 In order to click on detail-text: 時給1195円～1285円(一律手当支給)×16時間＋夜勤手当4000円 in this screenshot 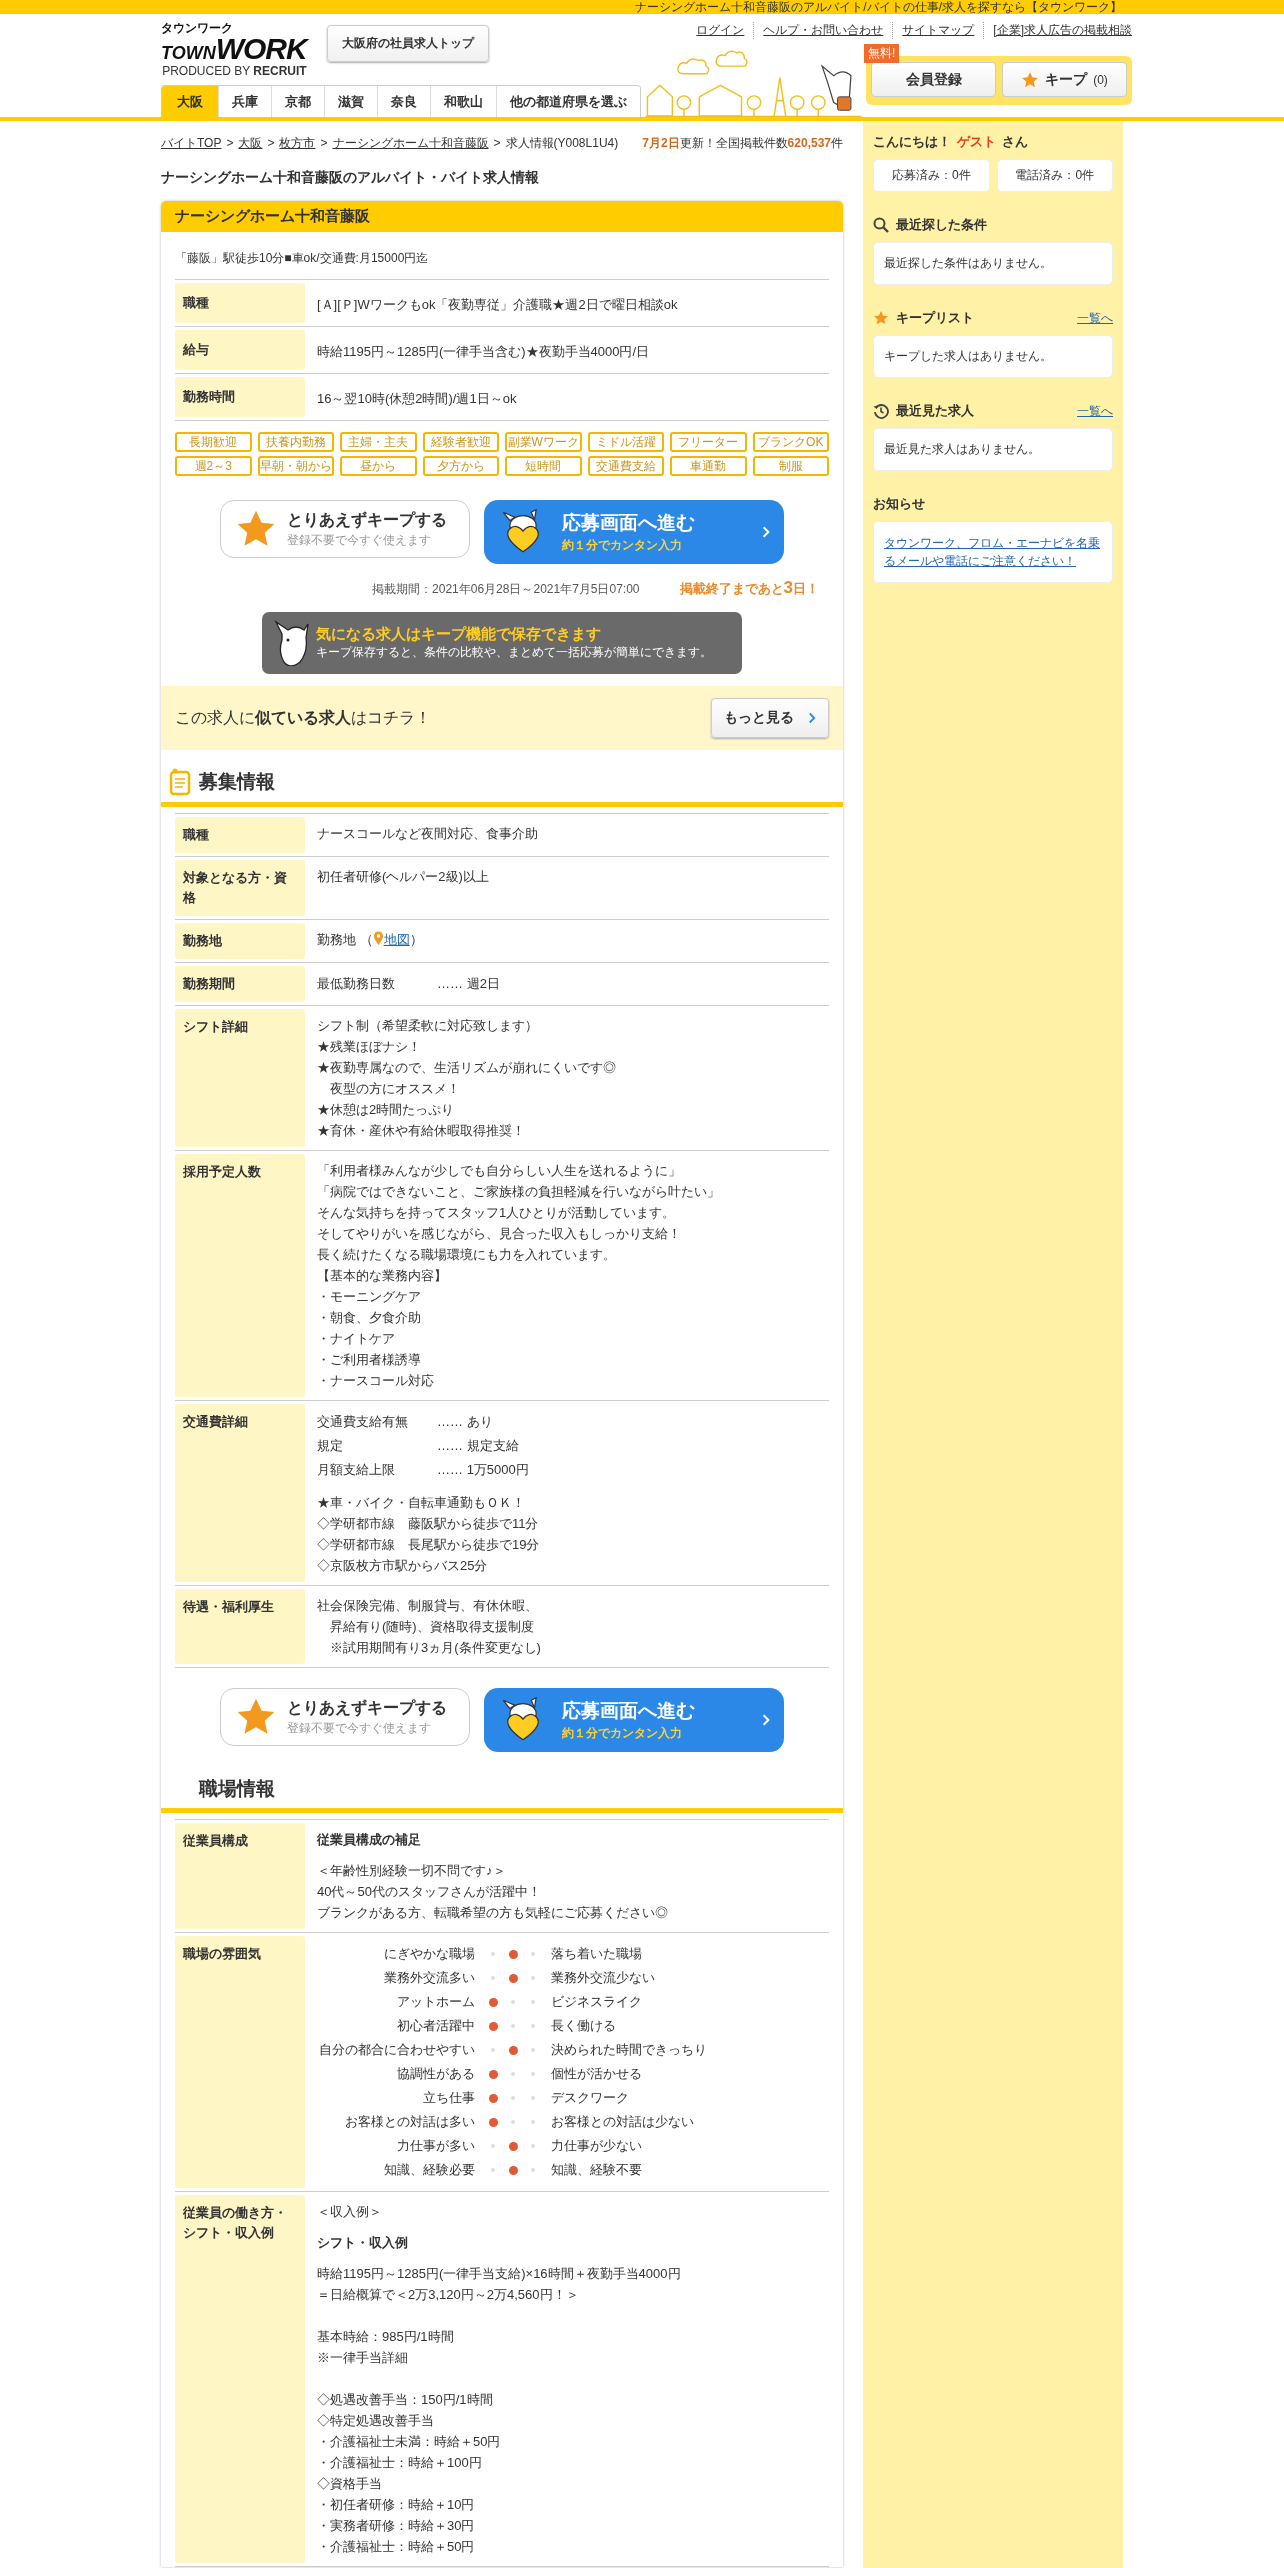, I will do `click(499, 2274)`.